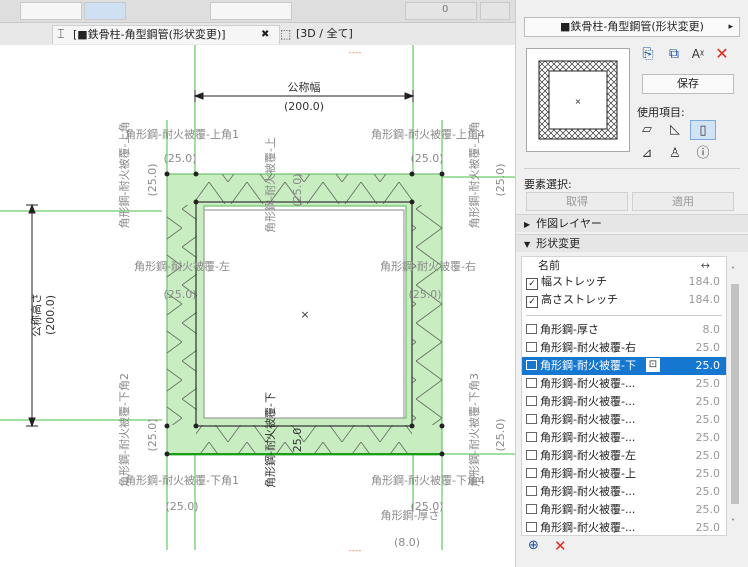  I want to click on corner-top-left-value: (25.0), so click(179, 158).